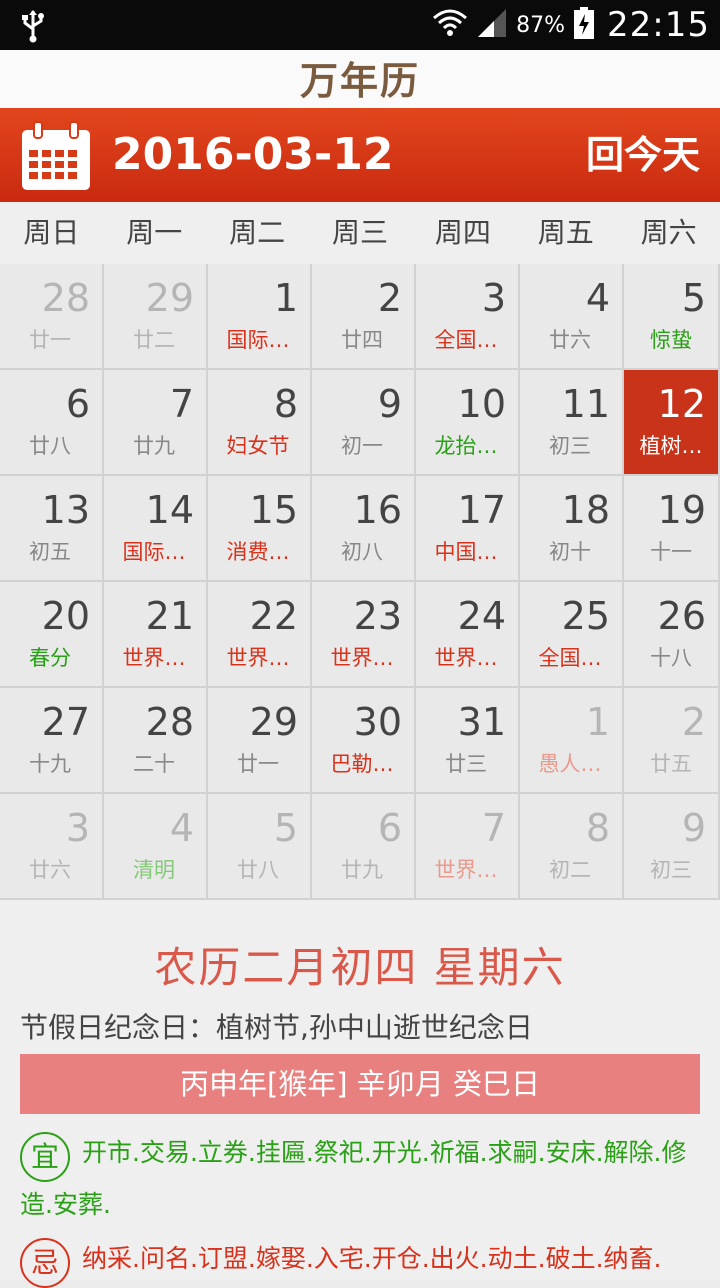 The height and width of the screenshot is (1288, 720). What do you see at coordinates (693, 722) in the screenshot?
I see `day-number: 2` at bounding box center [693, 722].